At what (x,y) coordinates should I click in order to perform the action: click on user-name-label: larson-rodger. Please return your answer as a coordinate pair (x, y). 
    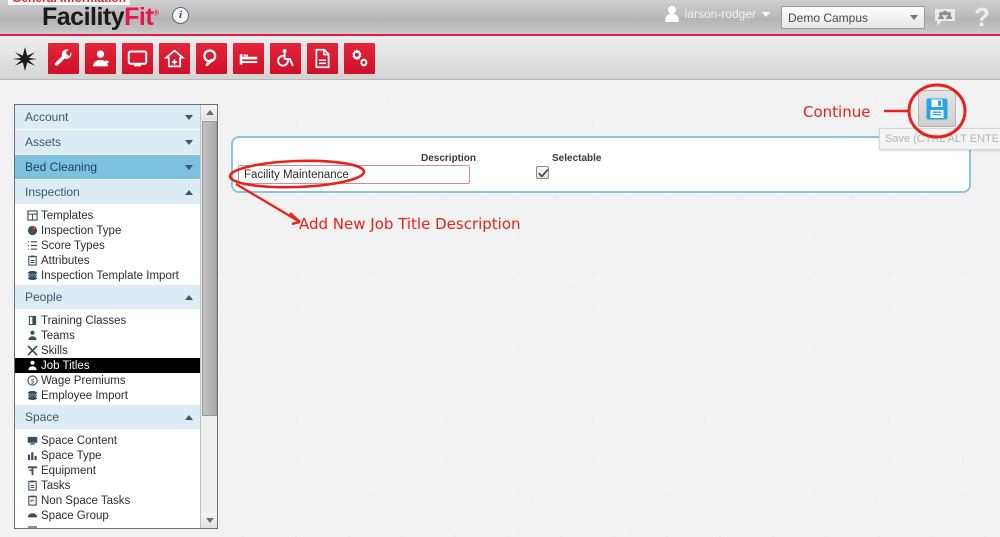
    Looking at the image, I should click on (720, 14).